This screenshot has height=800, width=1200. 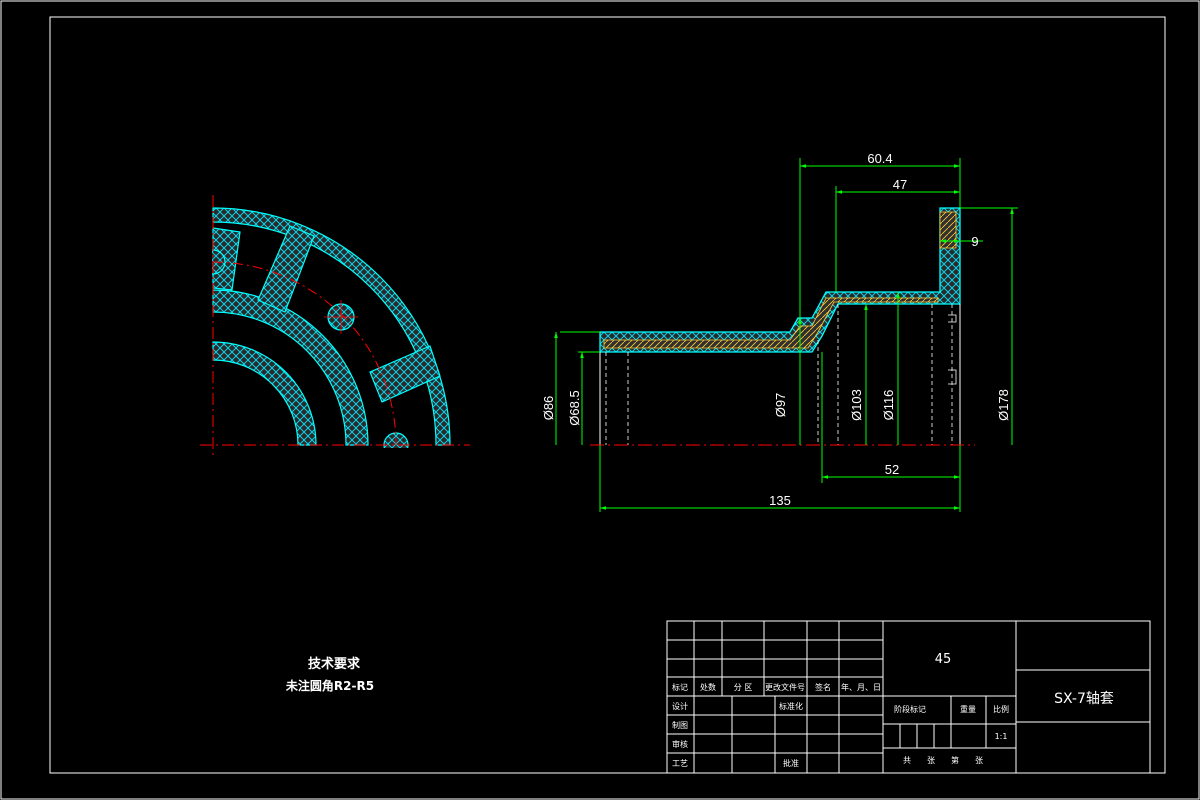 What do you see at coordinates (780, 405) in the screenshot?
I see `dim-dia-97: Ø97` at bounding box center [780, 405].